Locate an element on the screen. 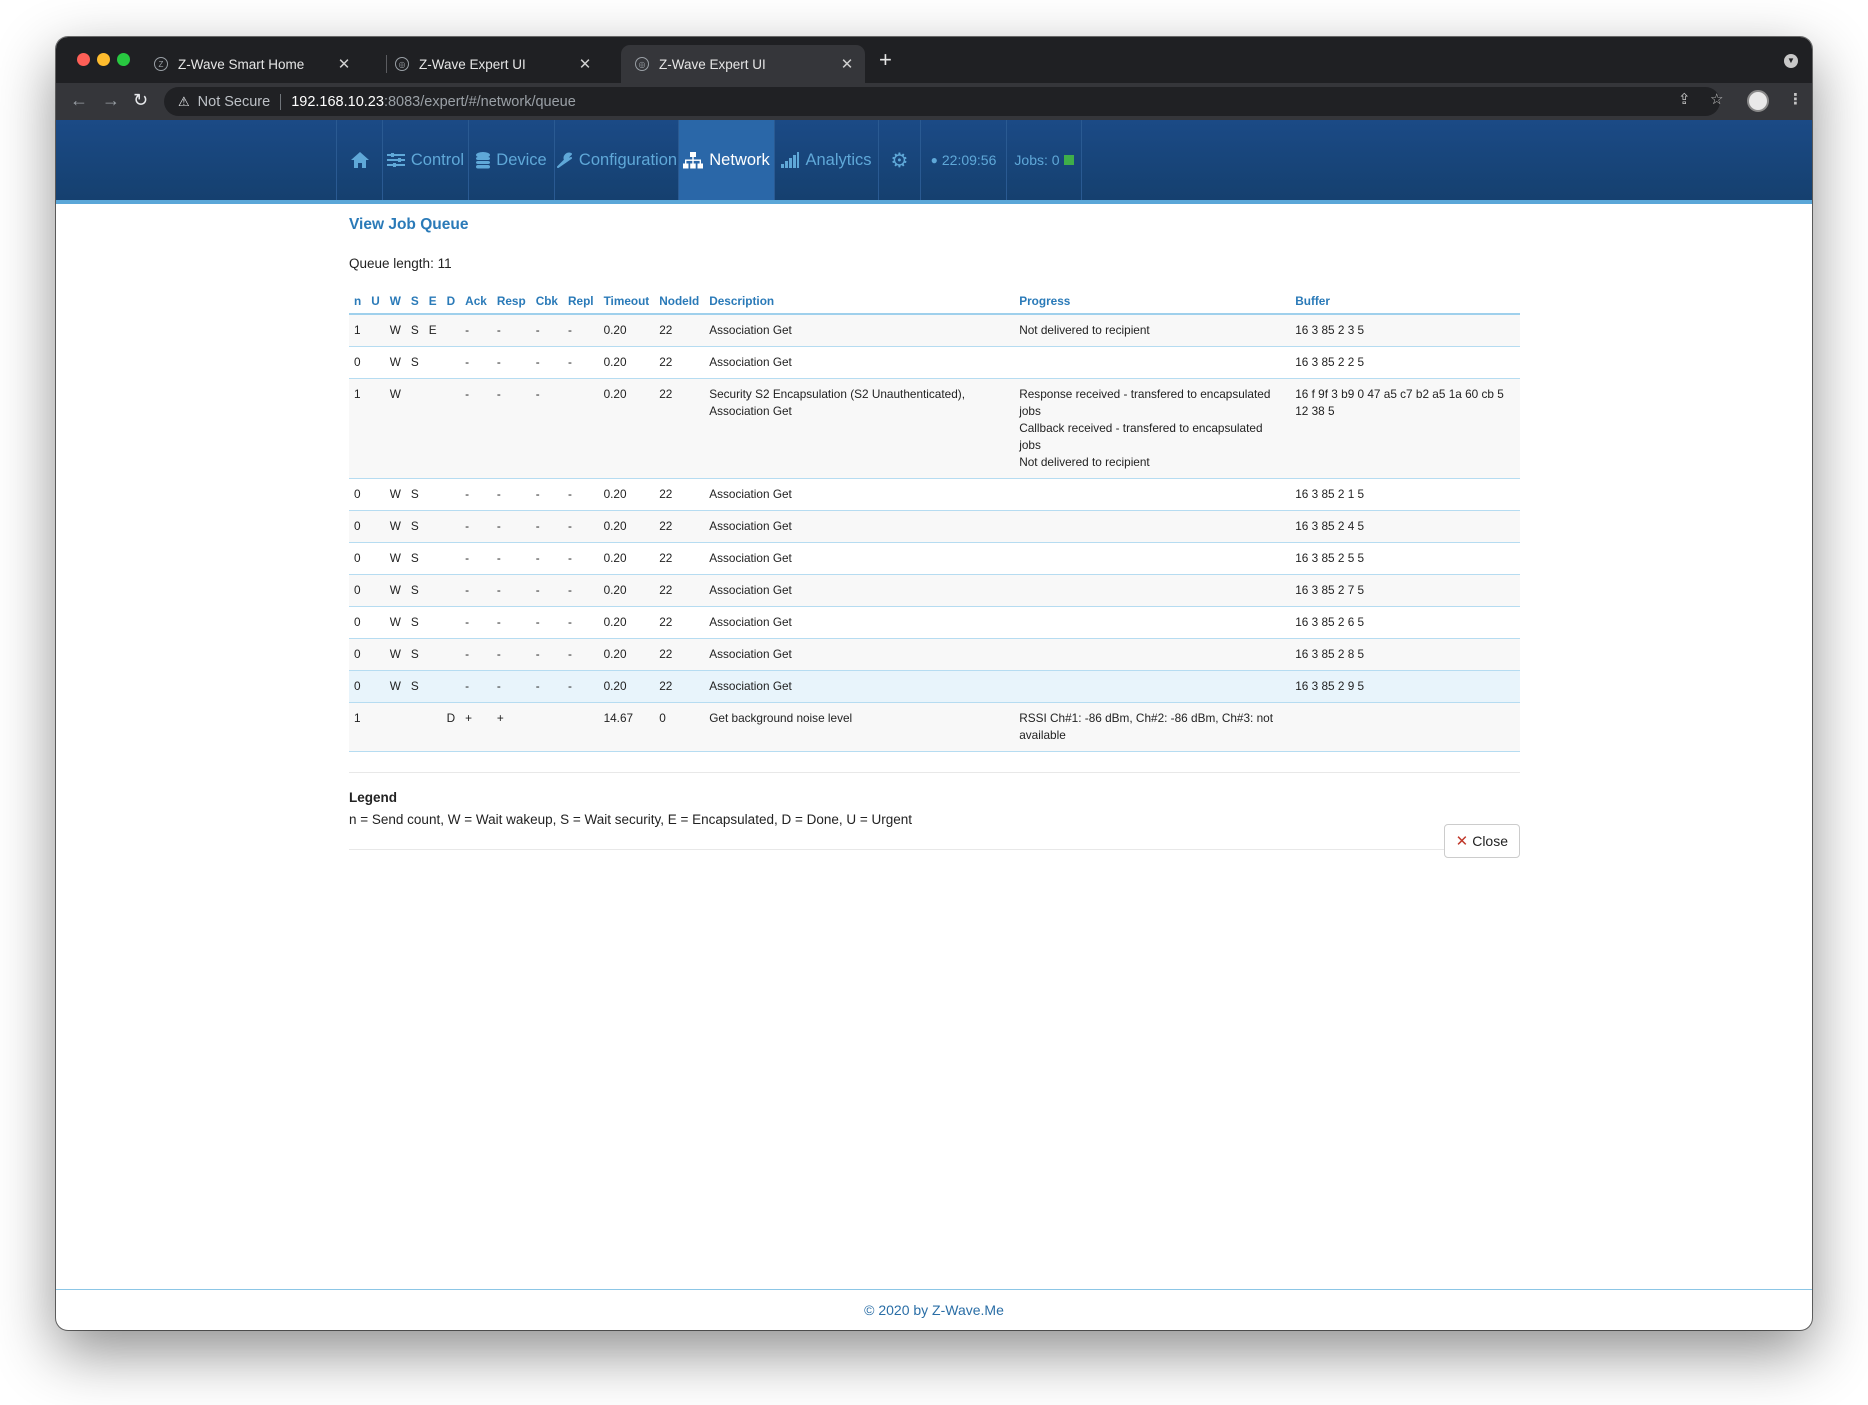 Image resolution: width=1868 pixels, height=1405 pixels. nav-control: Control is located at coordinates (425, 160).